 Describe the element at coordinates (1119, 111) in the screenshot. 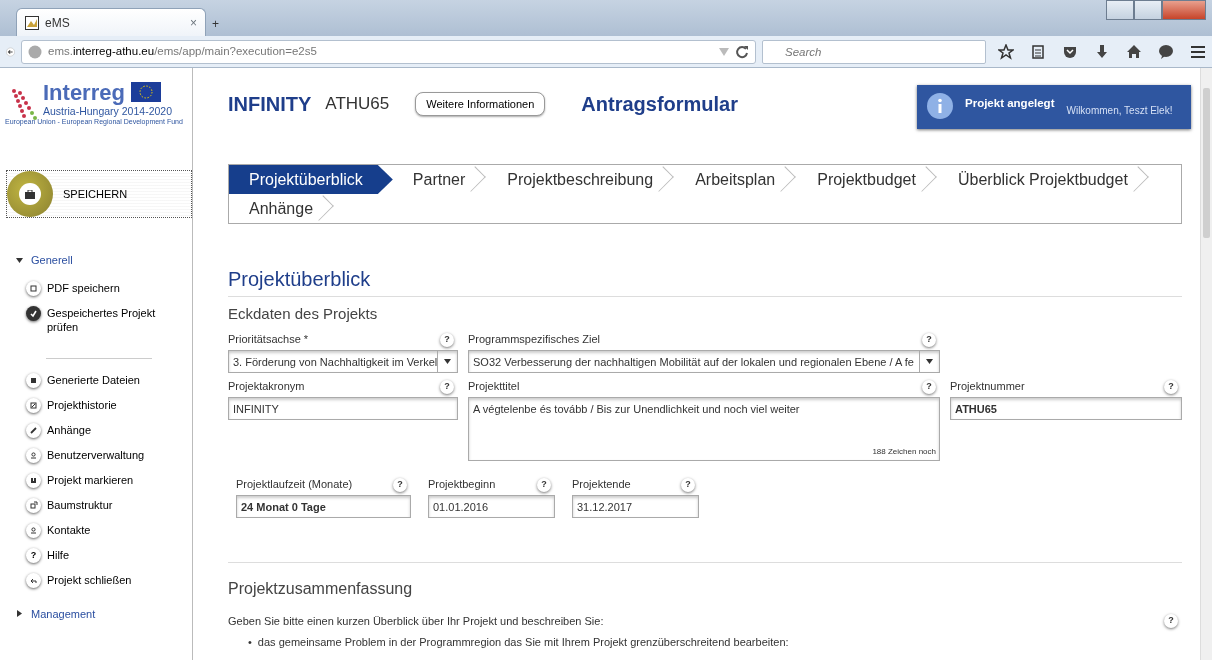

I see `welcome-text: Wilkommen, Teszt Elek!` at that location.